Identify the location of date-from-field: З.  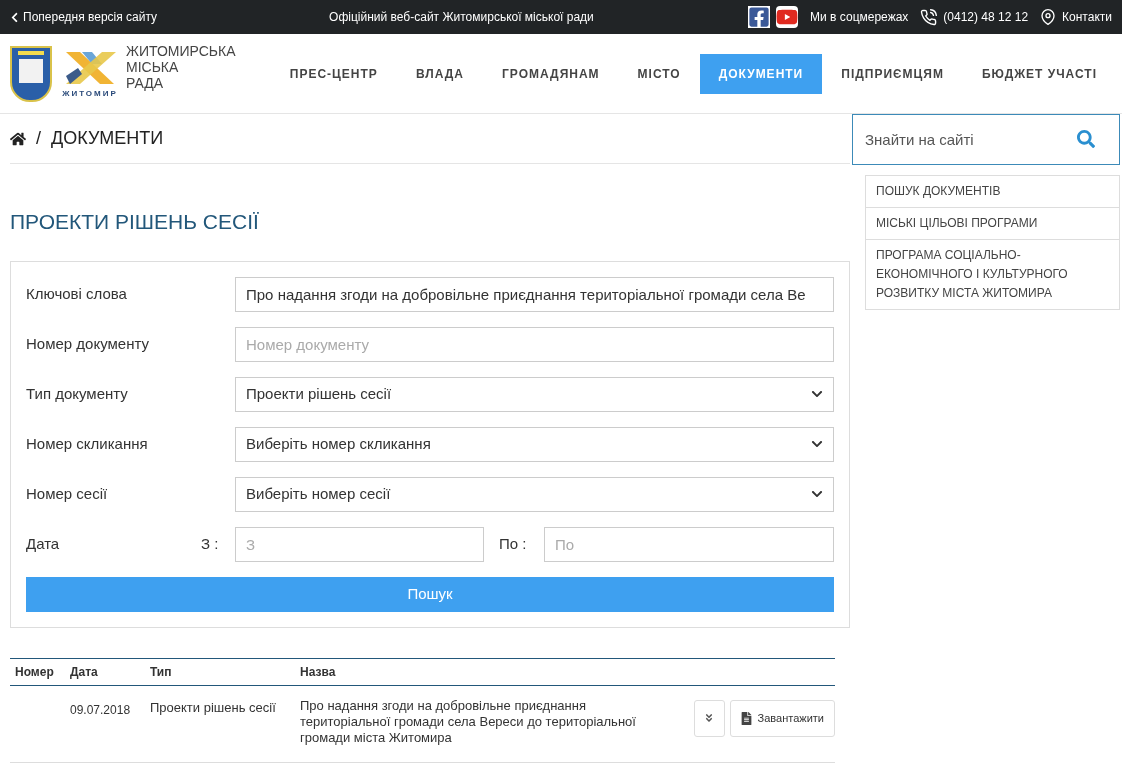
(359, 544).